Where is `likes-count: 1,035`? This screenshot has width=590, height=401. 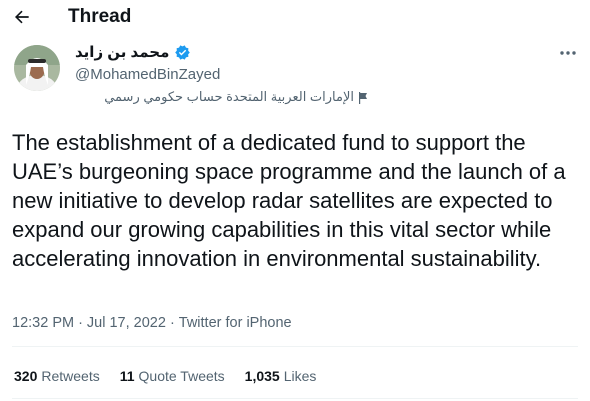
likes-count: 1,035 is located at coordinates (262, 376).